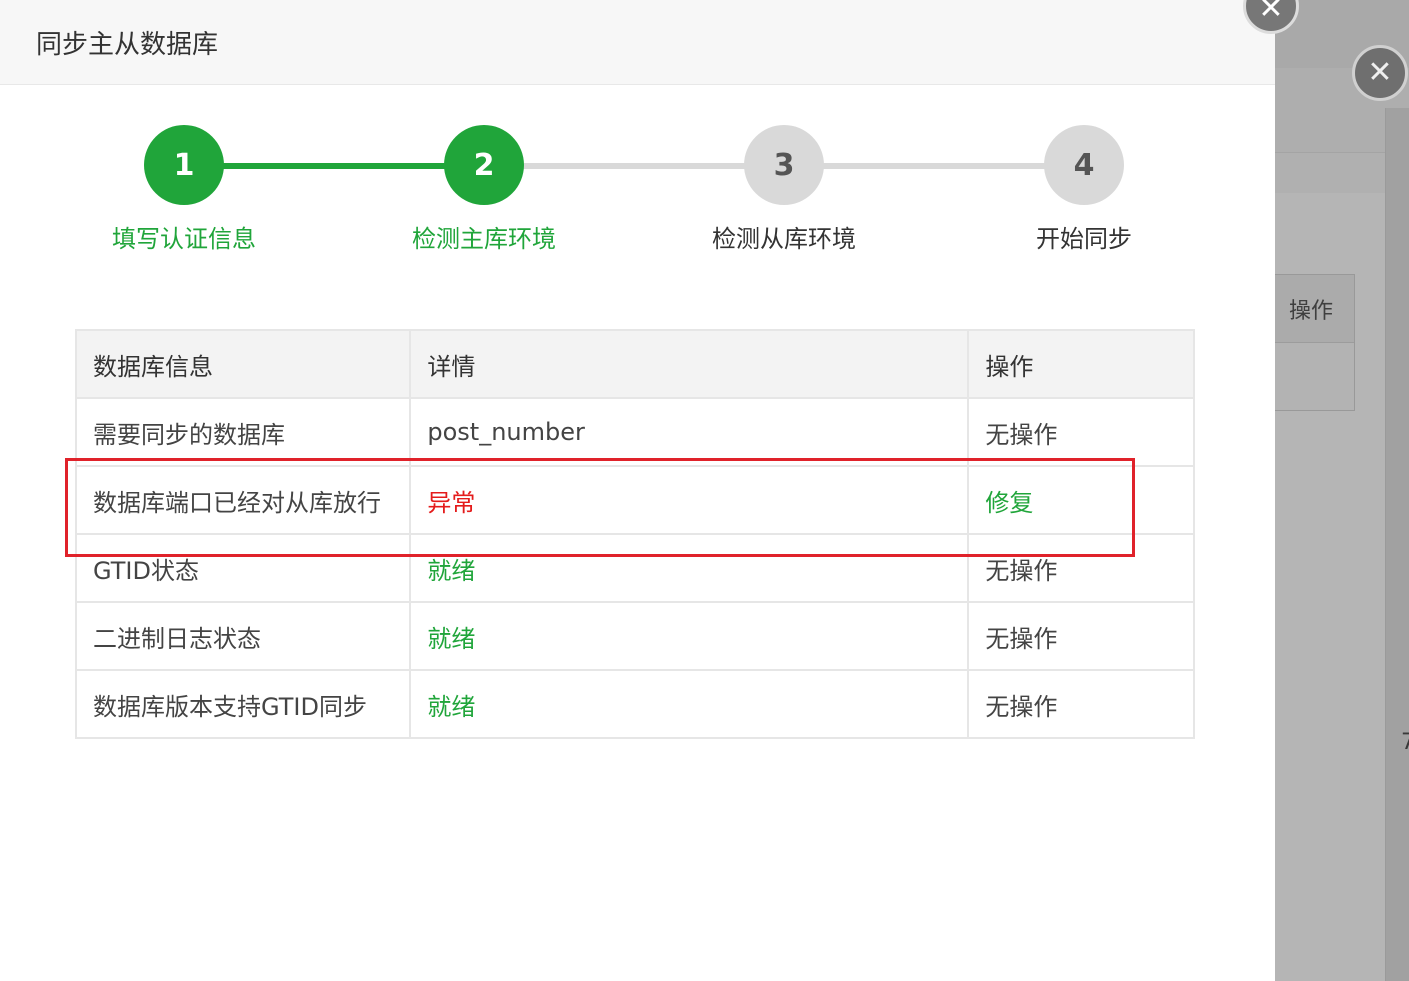 This screenshot has height=981, width=1409. Describe the element at coordinates (689, 364) in the screenshot. I see `header-detail: 详情` at that location.